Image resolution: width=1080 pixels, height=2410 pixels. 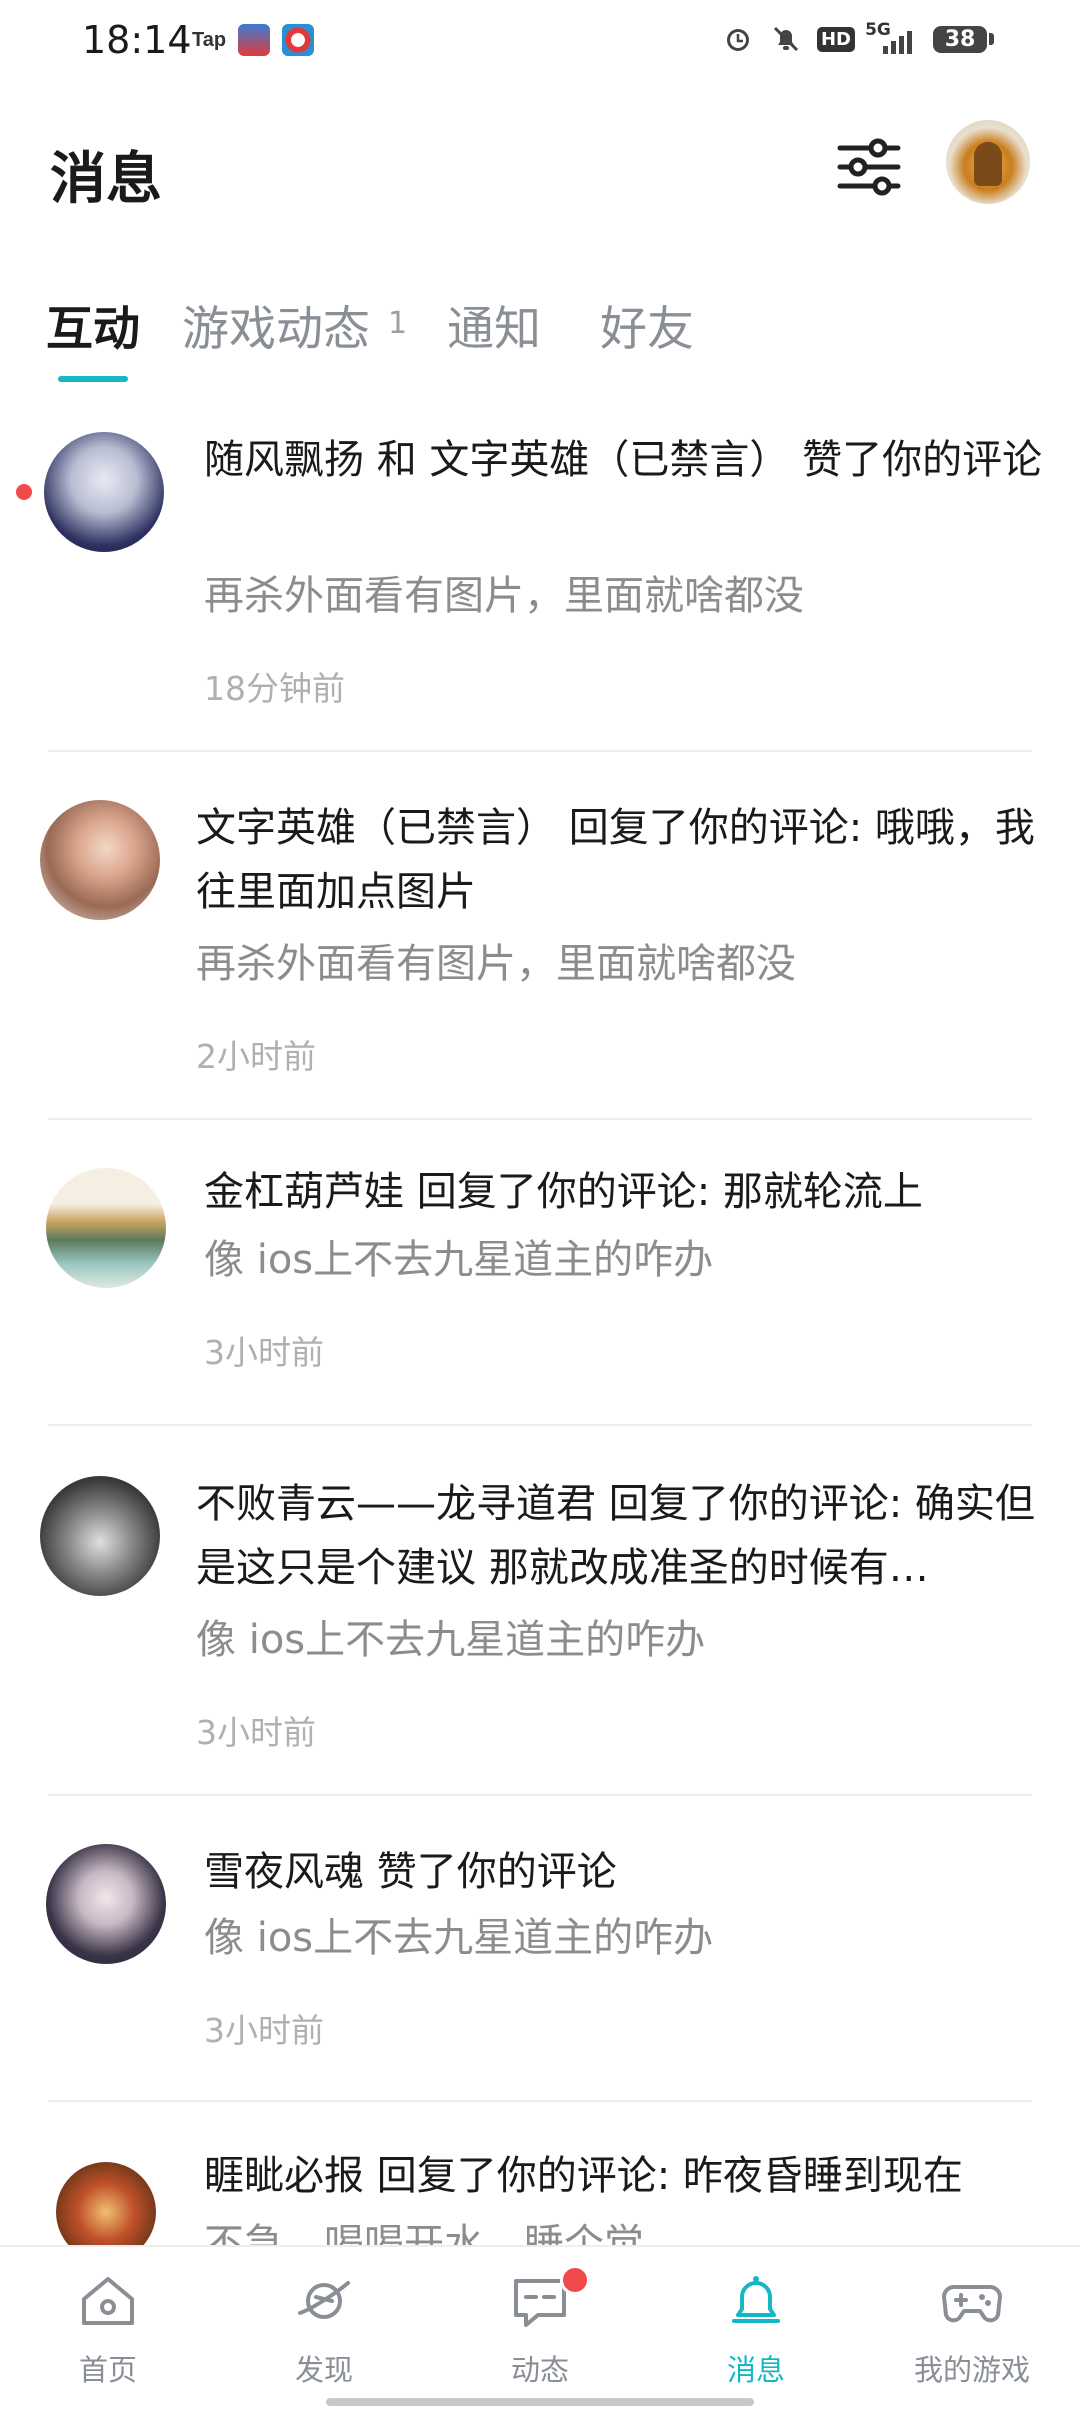 I want to click on nav-feed: 动态, so click(x=540, y=2328).